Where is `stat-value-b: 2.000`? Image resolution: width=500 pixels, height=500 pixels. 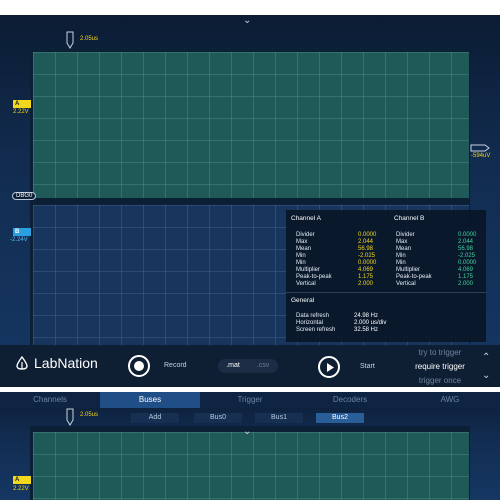 stat-value-b: 2.000 is located at coordinates (466, 284).